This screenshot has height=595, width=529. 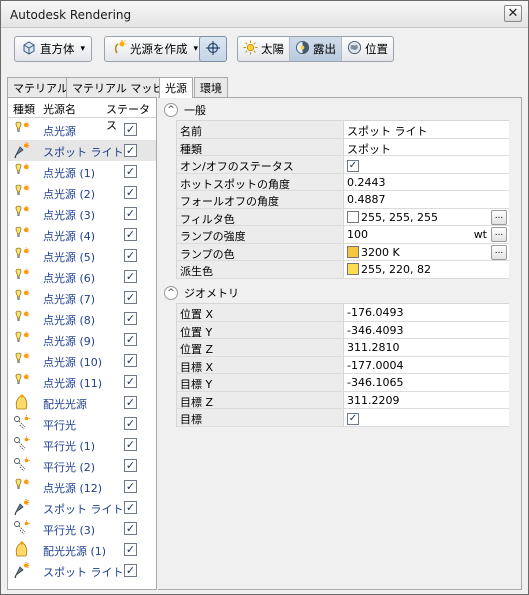 What do you see at coordinates (426, 269) in the screenshot?
I see `property-value-cell: 255, 220, 82` at bounding box center [426, 269].